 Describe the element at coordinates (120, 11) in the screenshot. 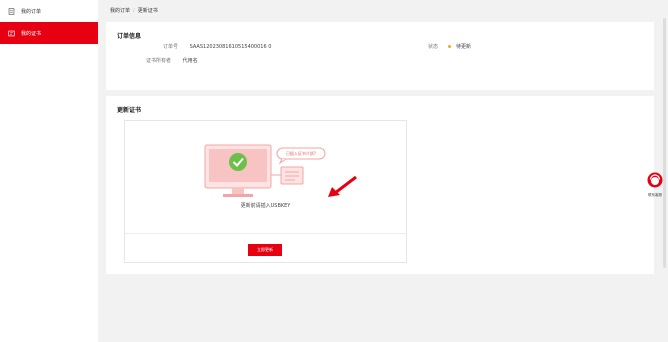

I see `breadcrumb-link-orders: 我的订单` at that location.